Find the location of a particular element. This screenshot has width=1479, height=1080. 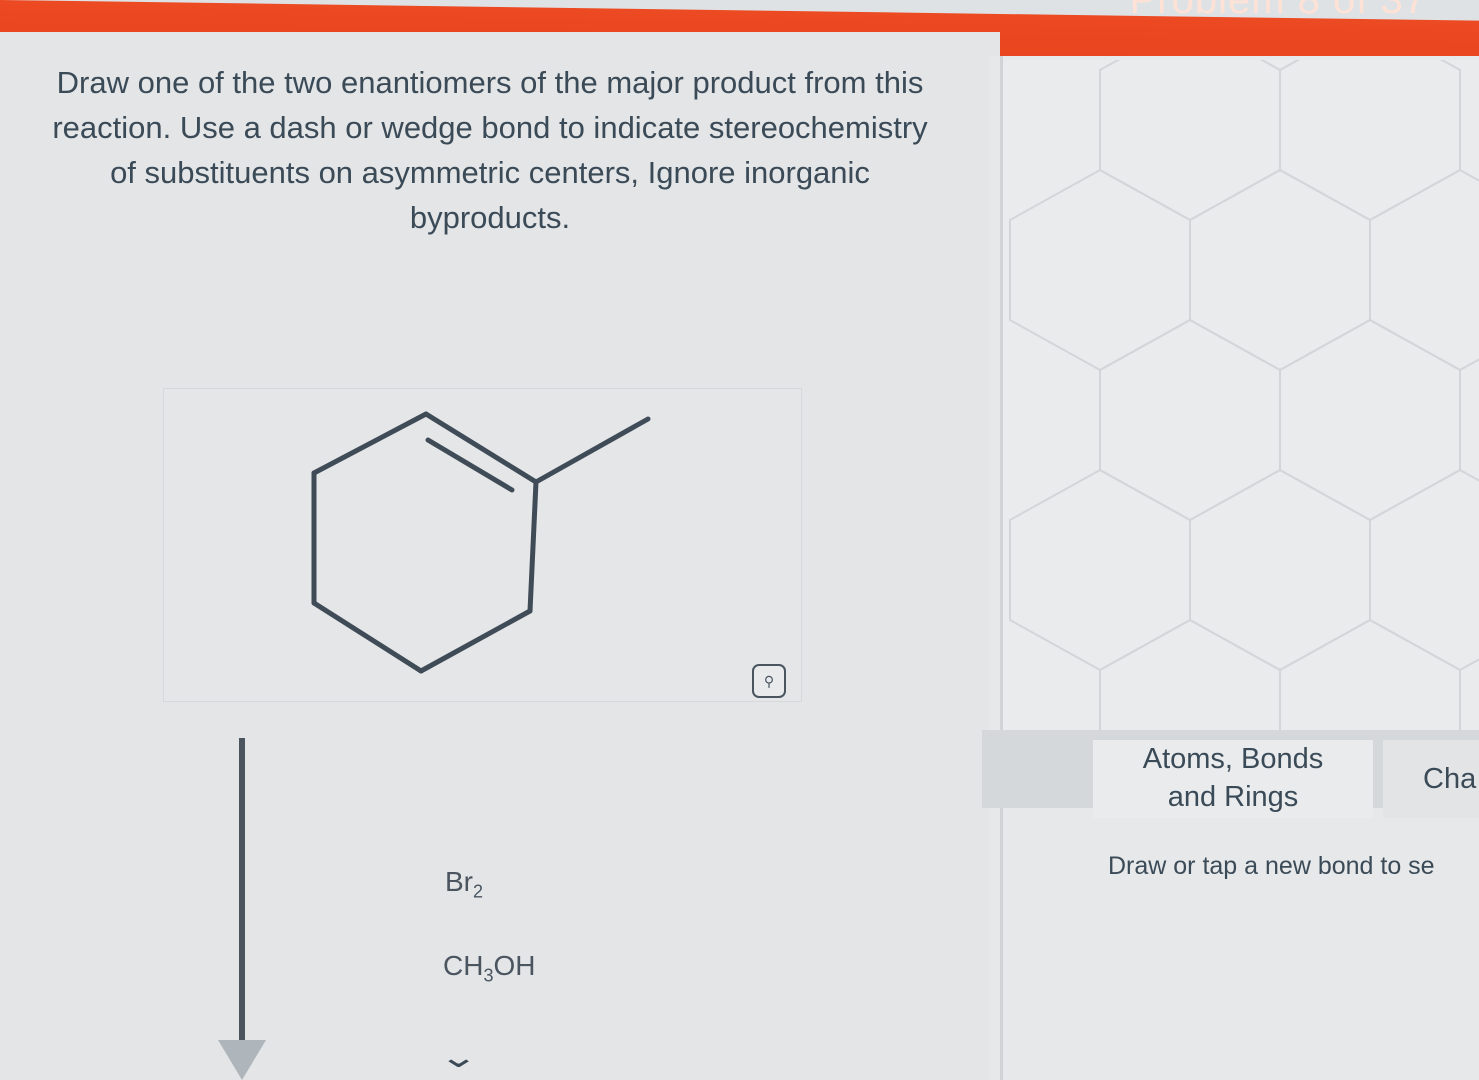

tab-label: Cha is located at coordinates (1450, 779).